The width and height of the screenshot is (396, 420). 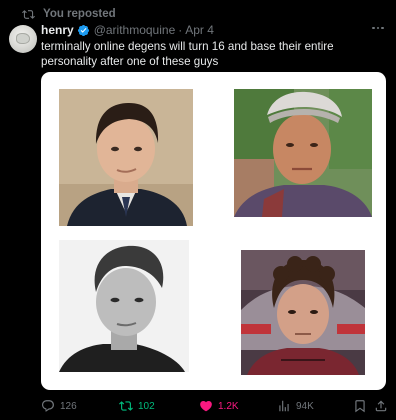 I want to click on like-button: 1.2K, so click(x=219, y=406).